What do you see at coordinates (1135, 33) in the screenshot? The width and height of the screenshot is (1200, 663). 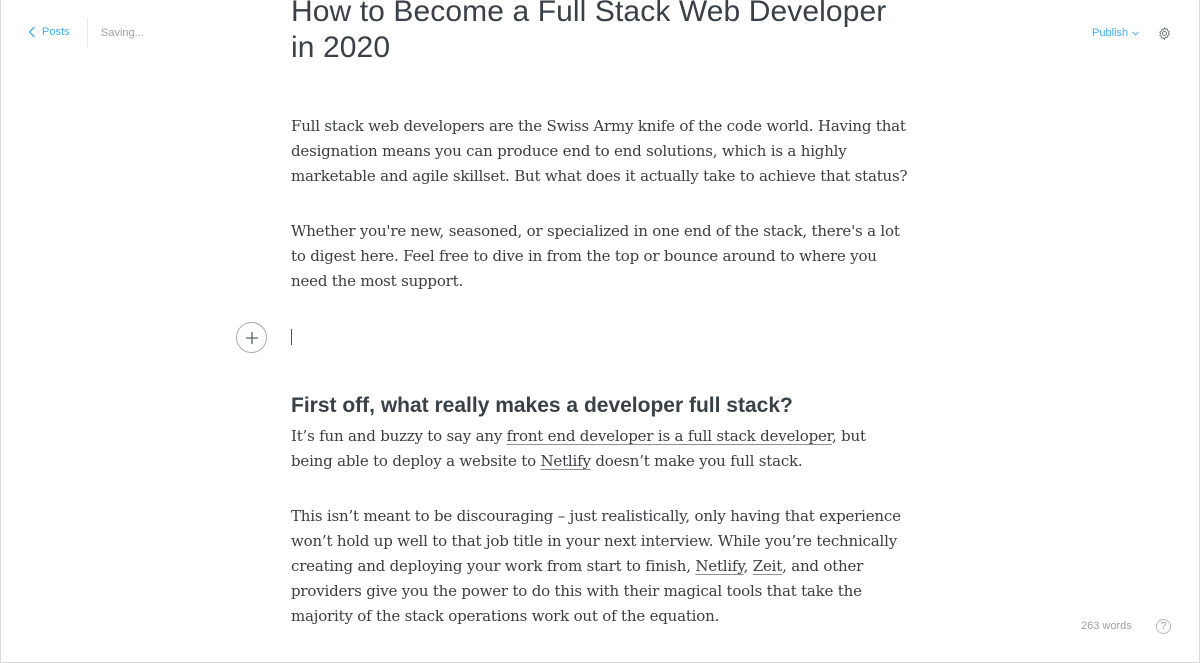 I see `chevron-down-icon` at bounding box center [1135, 33].